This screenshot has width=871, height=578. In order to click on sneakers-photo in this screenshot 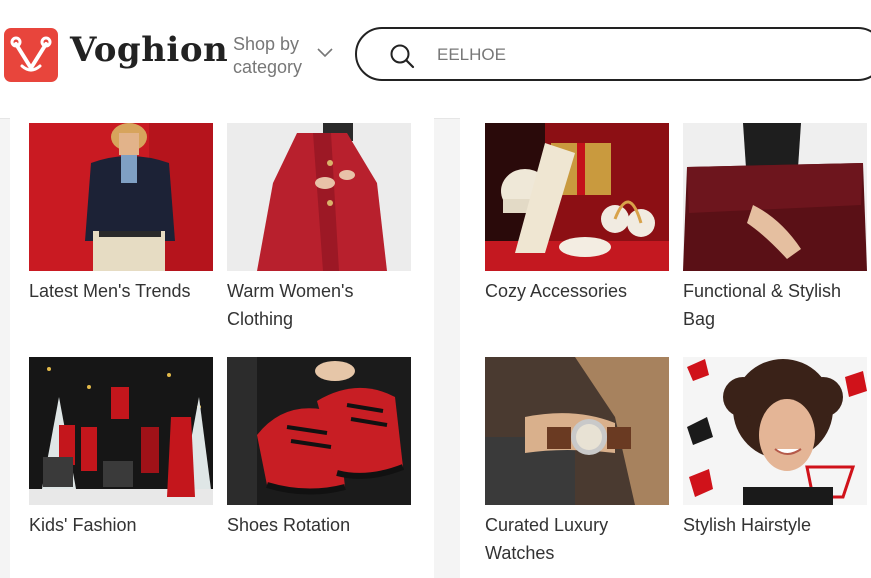, I will do `click(319, 431)`.